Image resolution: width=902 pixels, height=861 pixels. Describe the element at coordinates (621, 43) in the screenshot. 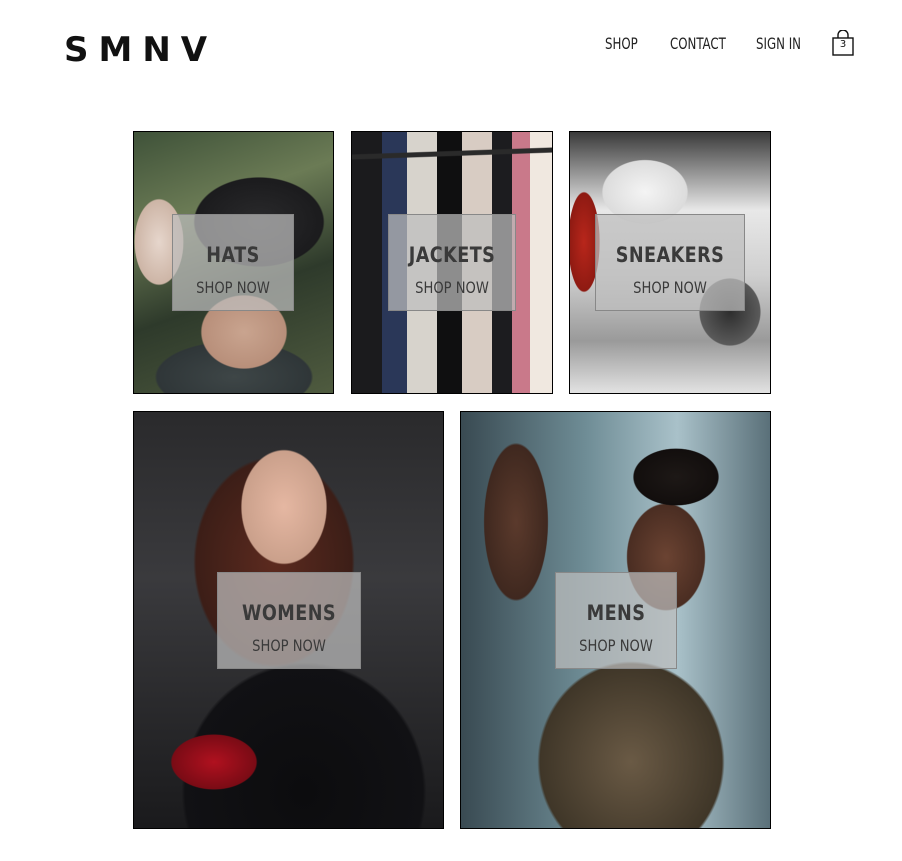

I see `nav-shop-link: SHOP` at that location.